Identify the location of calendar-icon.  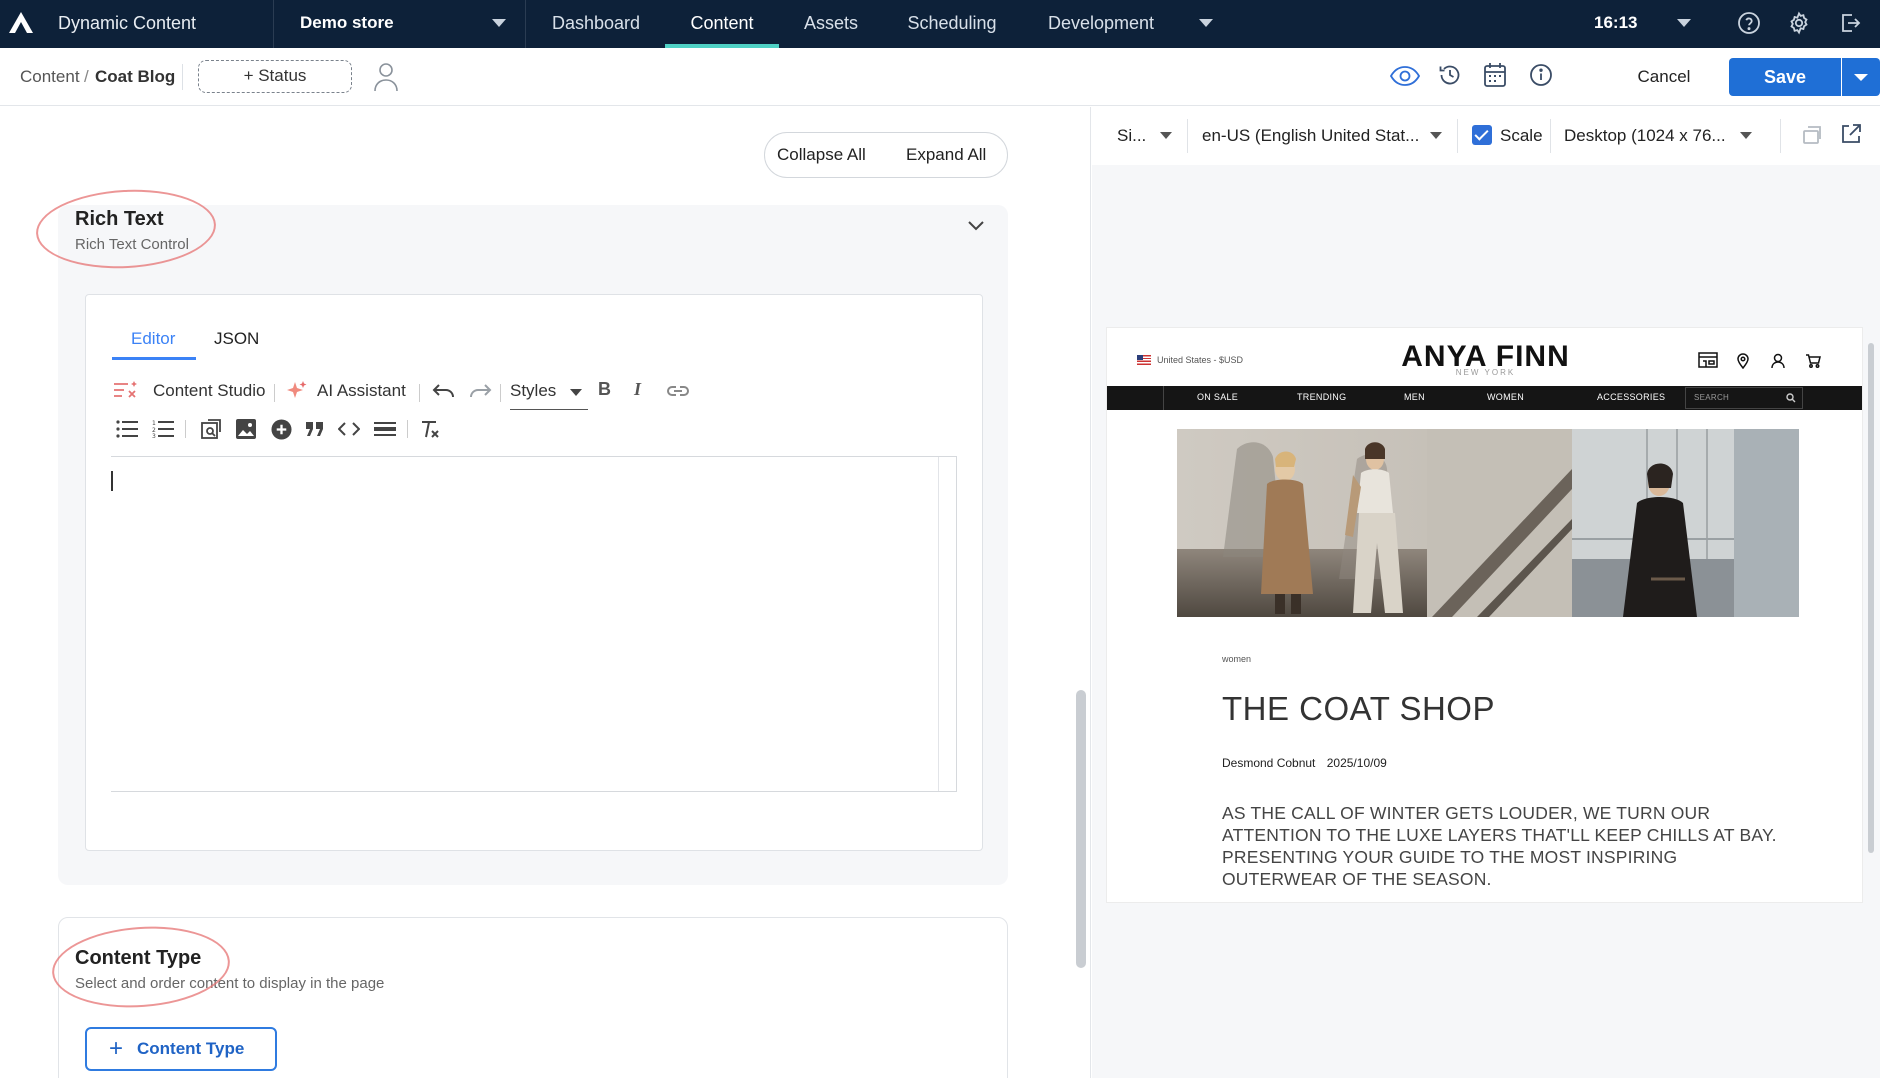
(1495, 75).